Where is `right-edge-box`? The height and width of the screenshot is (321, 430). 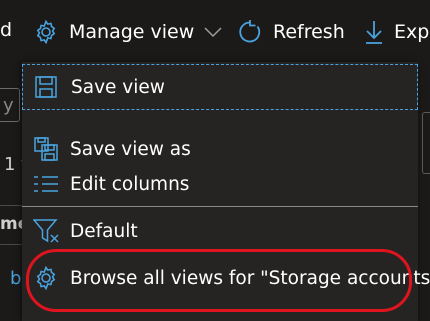 right-edge-box is located at coordinates (426, 143).